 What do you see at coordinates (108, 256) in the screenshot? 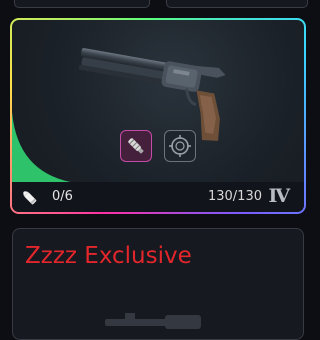
I see `exclusive-title: Zzzz Exclusive` at bounding box center [108, 256].